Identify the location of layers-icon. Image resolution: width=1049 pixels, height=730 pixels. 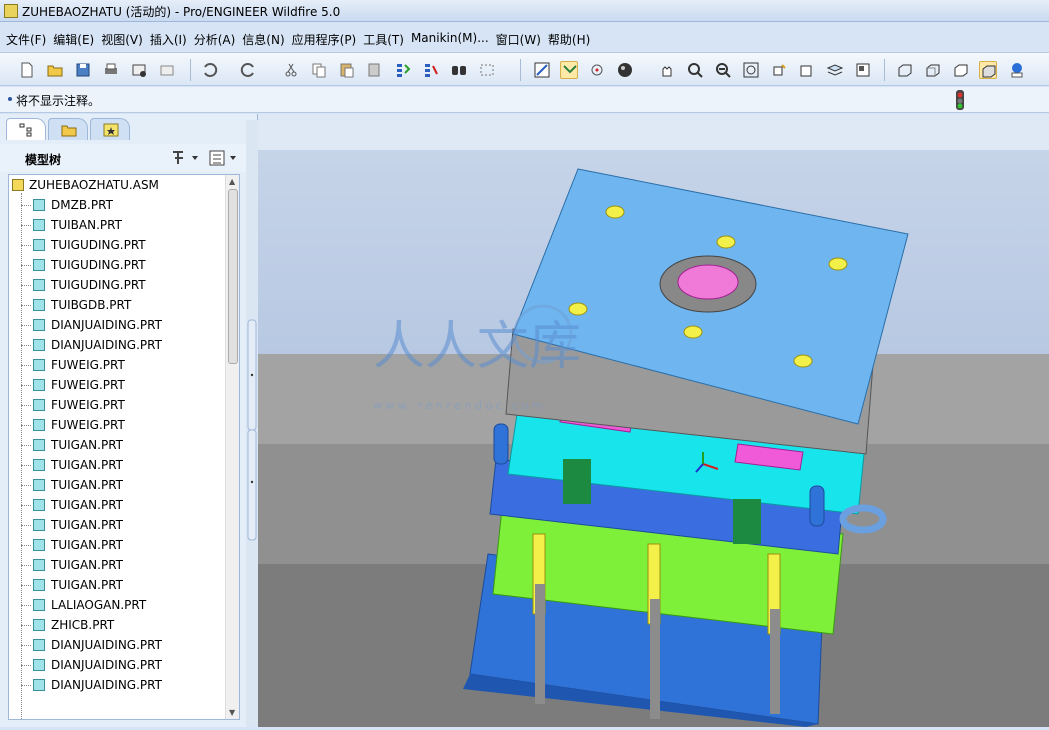
(835, 70).